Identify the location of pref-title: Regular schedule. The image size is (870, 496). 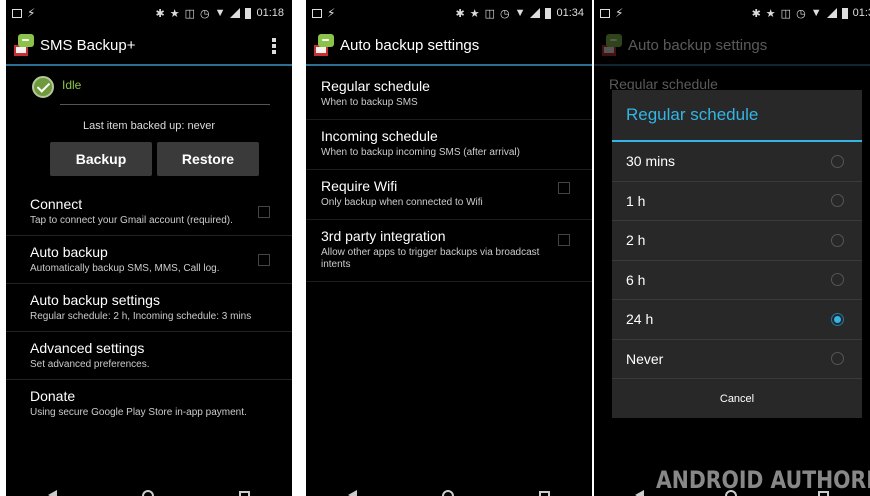
(375, 86).